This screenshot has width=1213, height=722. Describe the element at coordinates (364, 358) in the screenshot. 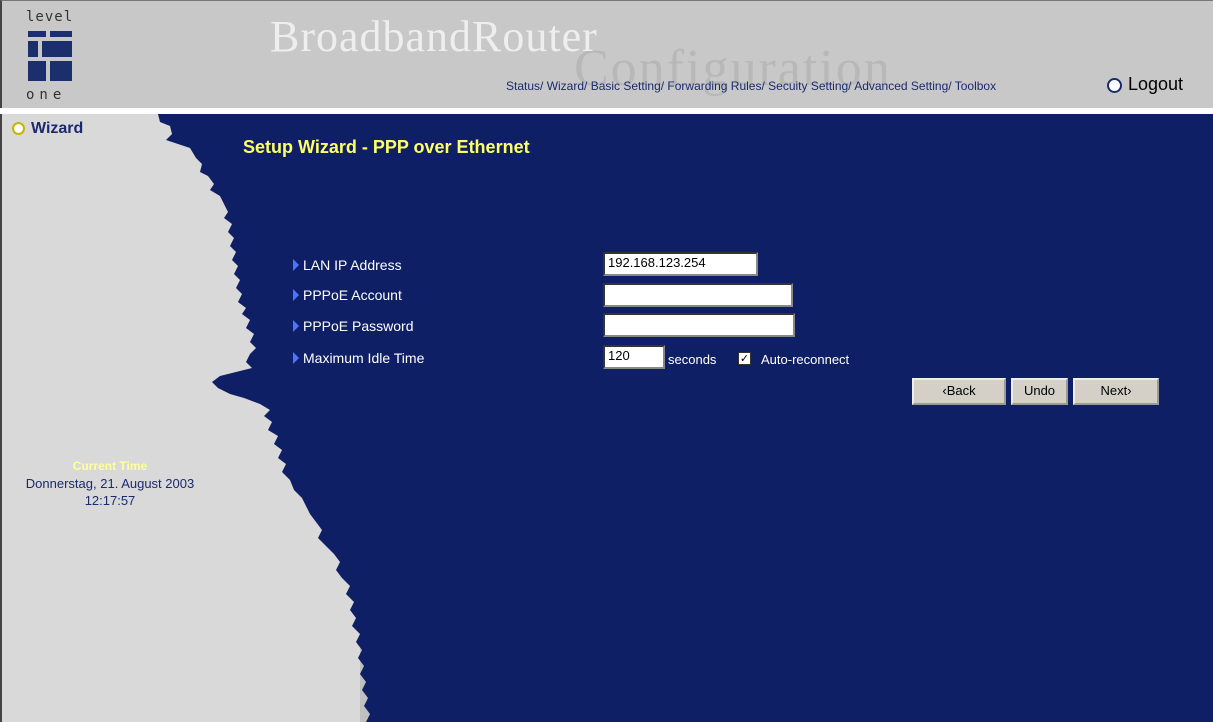

I see `idle-time-label: Maximum Idle Time` at that location.